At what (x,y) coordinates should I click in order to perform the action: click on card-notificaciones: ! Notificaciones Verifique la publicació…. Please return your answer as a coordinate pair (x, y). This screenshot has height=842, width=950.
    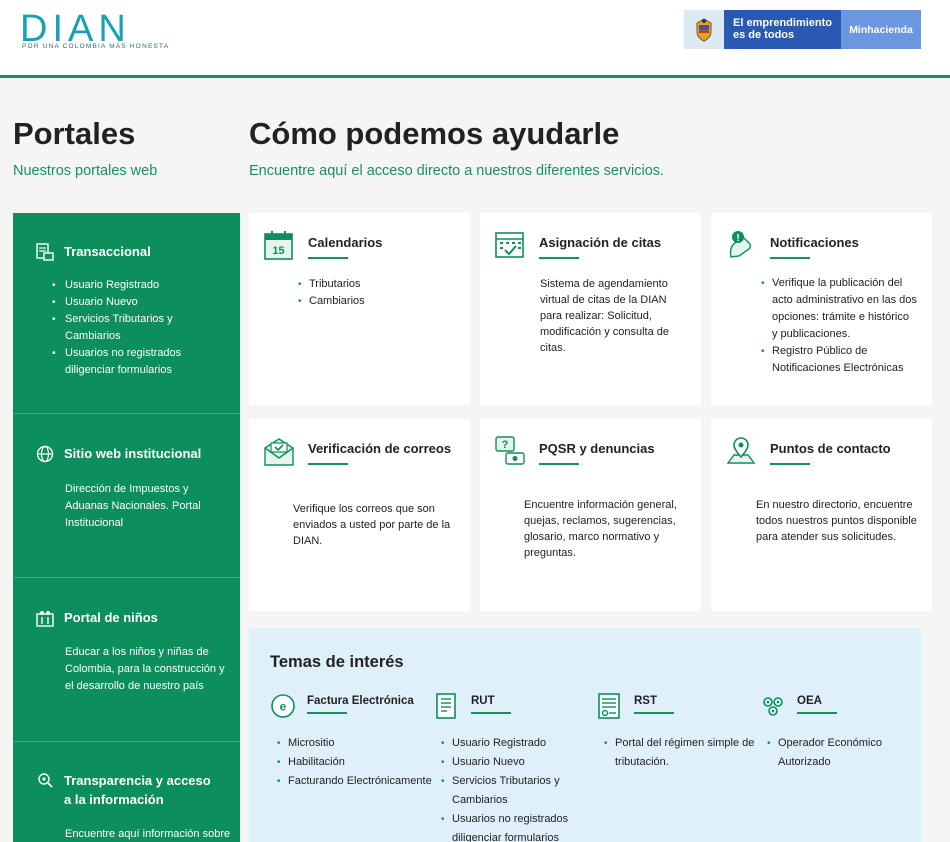
    Looking at the image, I should click on (821, 309).